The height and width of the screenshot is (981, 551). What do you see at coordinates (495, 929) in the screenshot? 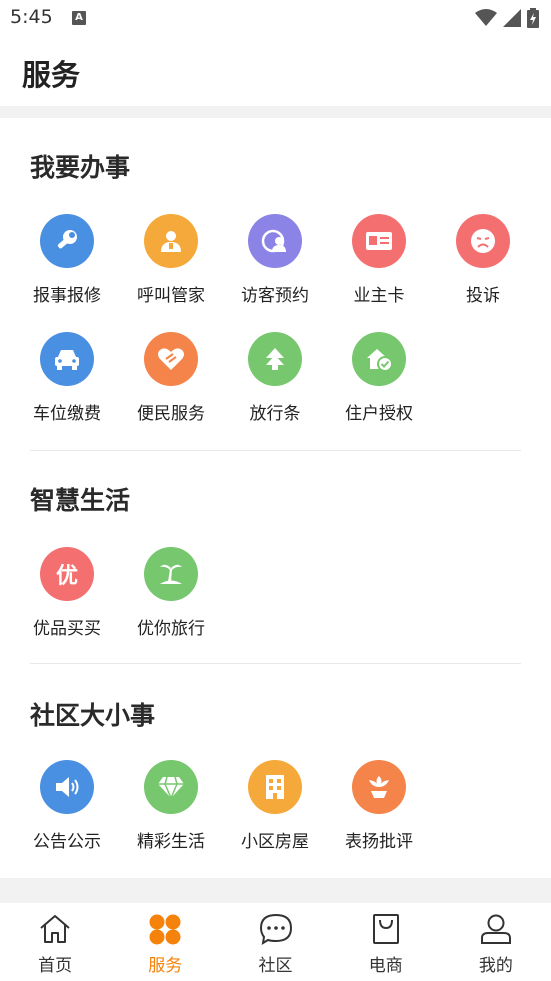
I see `user-icon` at bounding box center [495, 929].